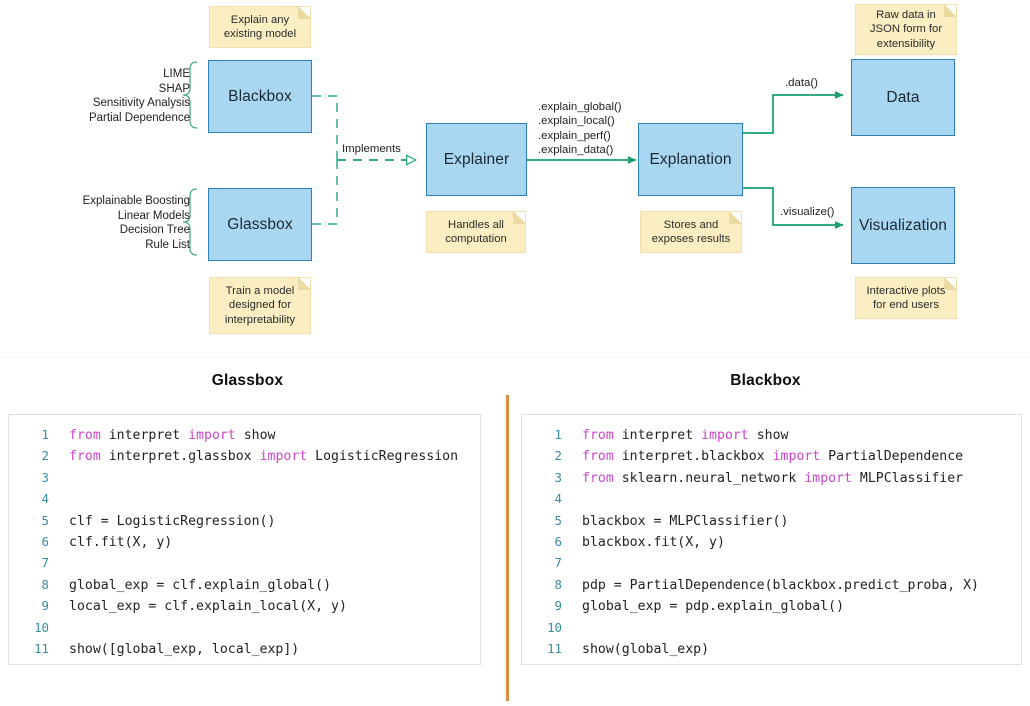  I want to click on code-token: from, so click(89, 457).